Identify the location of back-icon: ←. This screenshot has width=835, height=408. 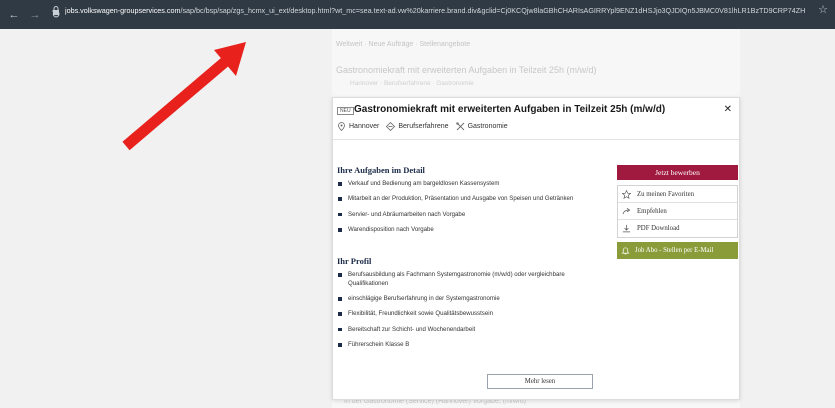
(14, 15).